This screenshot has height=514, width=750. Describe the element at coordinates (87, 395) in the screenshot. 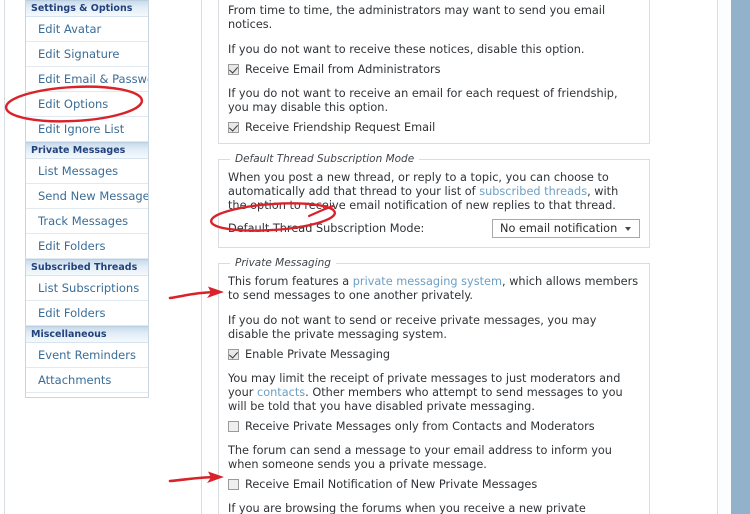

I see `sidebar-bottom-cap` at that location.